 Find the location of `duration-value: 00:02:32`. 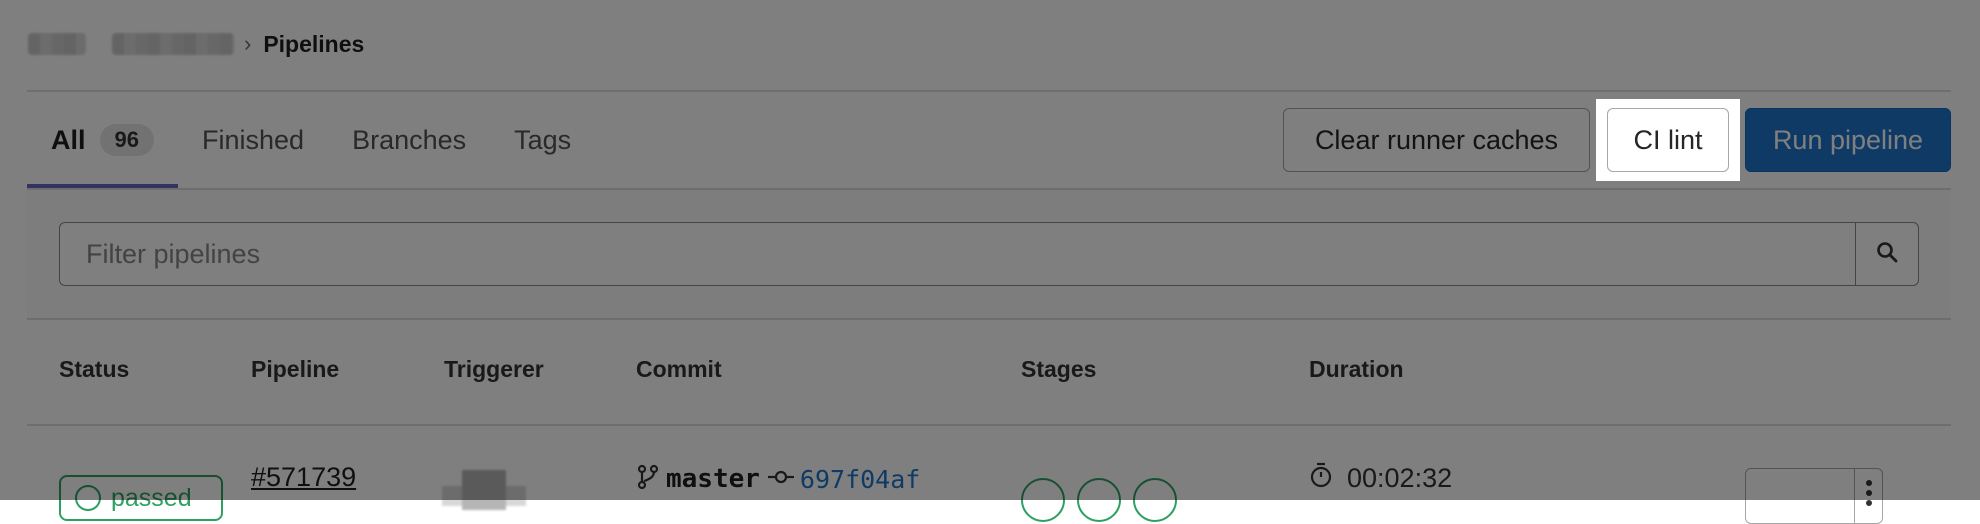

duration-value: 00:02:32 is located at coordinates (1400, 478).